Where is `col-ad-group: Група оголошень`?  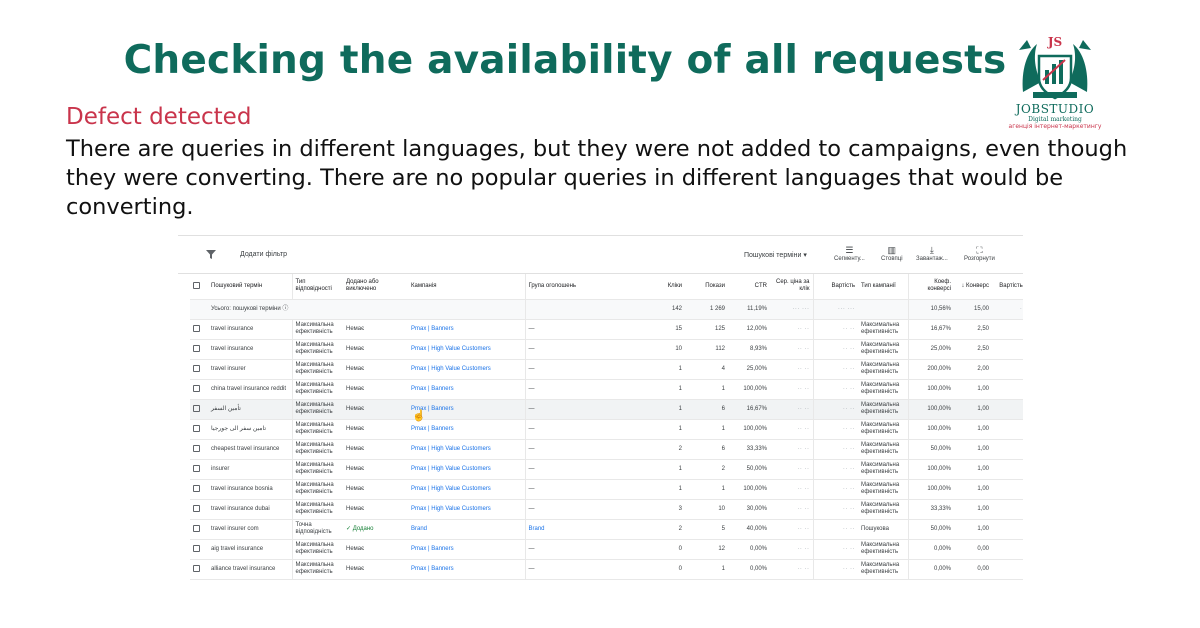
col-ad-group: Група оголошень is located at coordinates (589, 287).